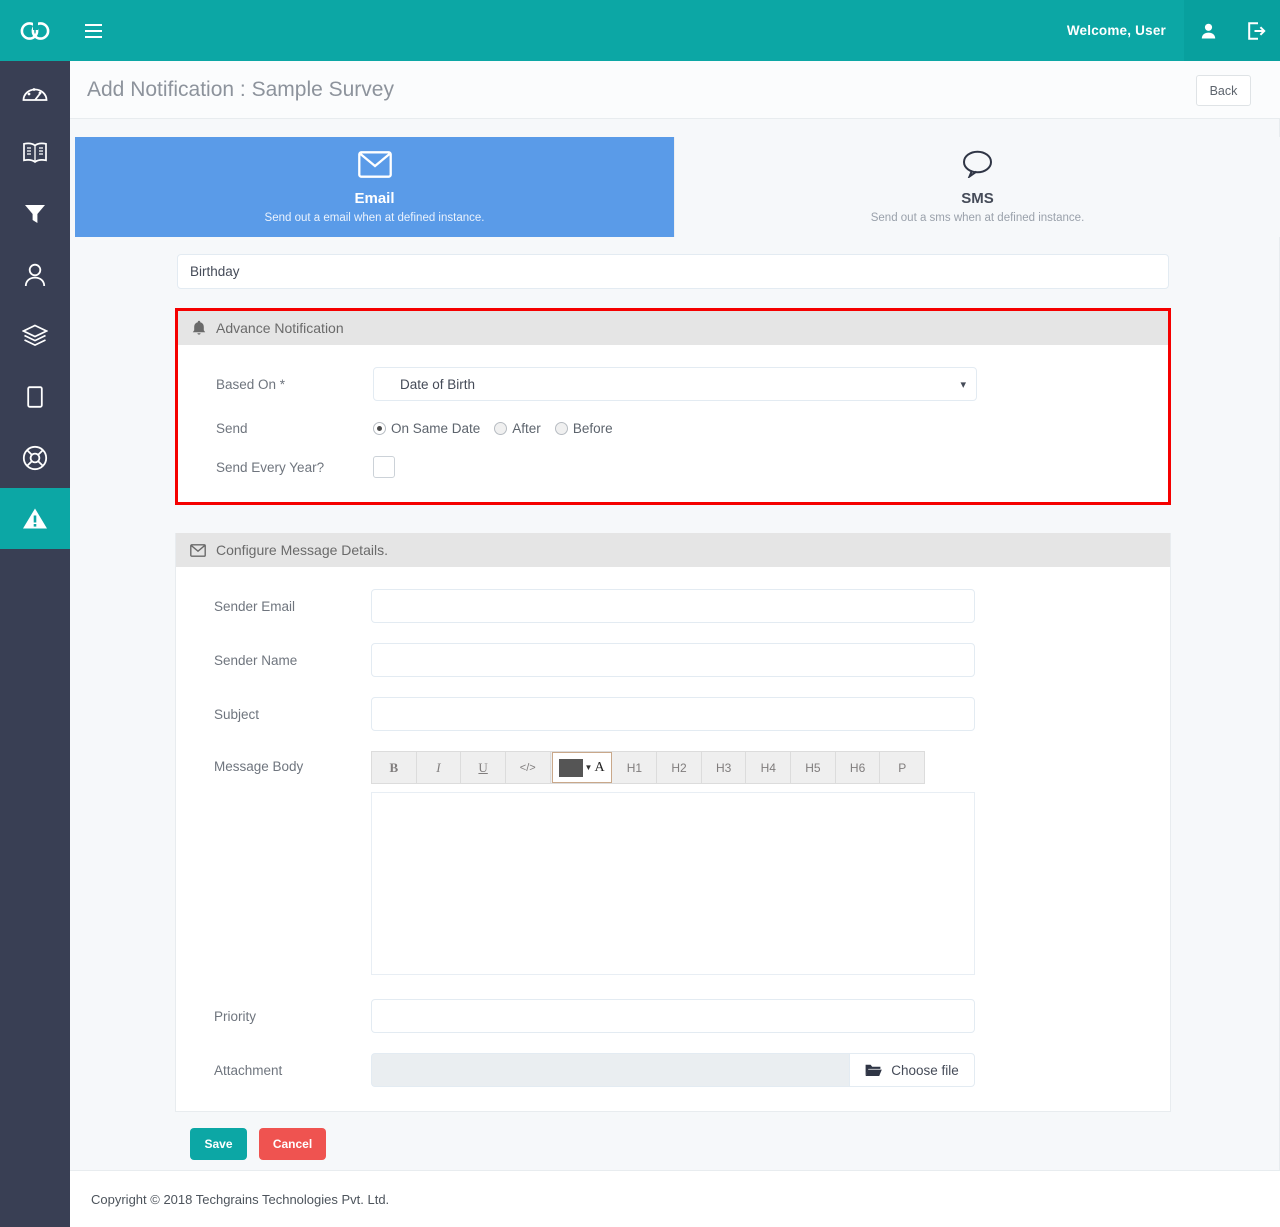 The width and height of the screenshot is (1280, 1227). Describe the element at coordinates (724, 767) in the screenshot. I see `heading-3-icon: H3` at that location.